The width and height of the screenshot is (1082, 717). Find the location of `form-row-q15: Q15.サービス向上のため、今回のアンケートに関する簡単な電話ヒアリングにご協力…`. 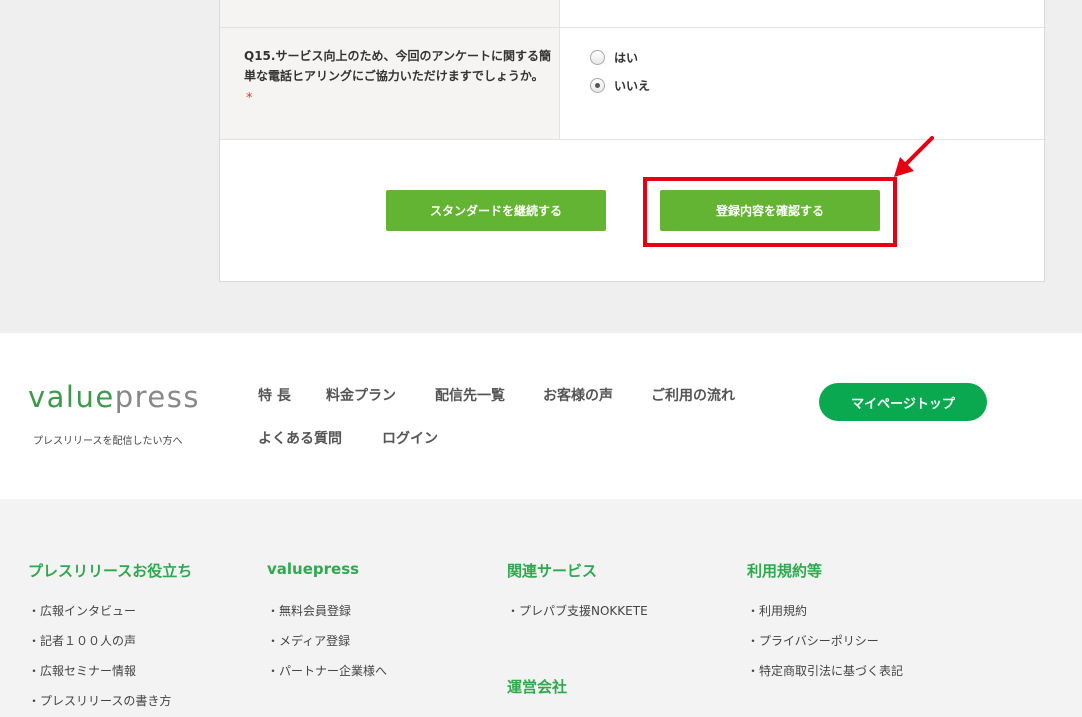

form-row-q15: Q15.サービス向上のため、今回のアンケートに関する簡単な電話ヒアリングにご協力… is located at coordinates (633, 84).